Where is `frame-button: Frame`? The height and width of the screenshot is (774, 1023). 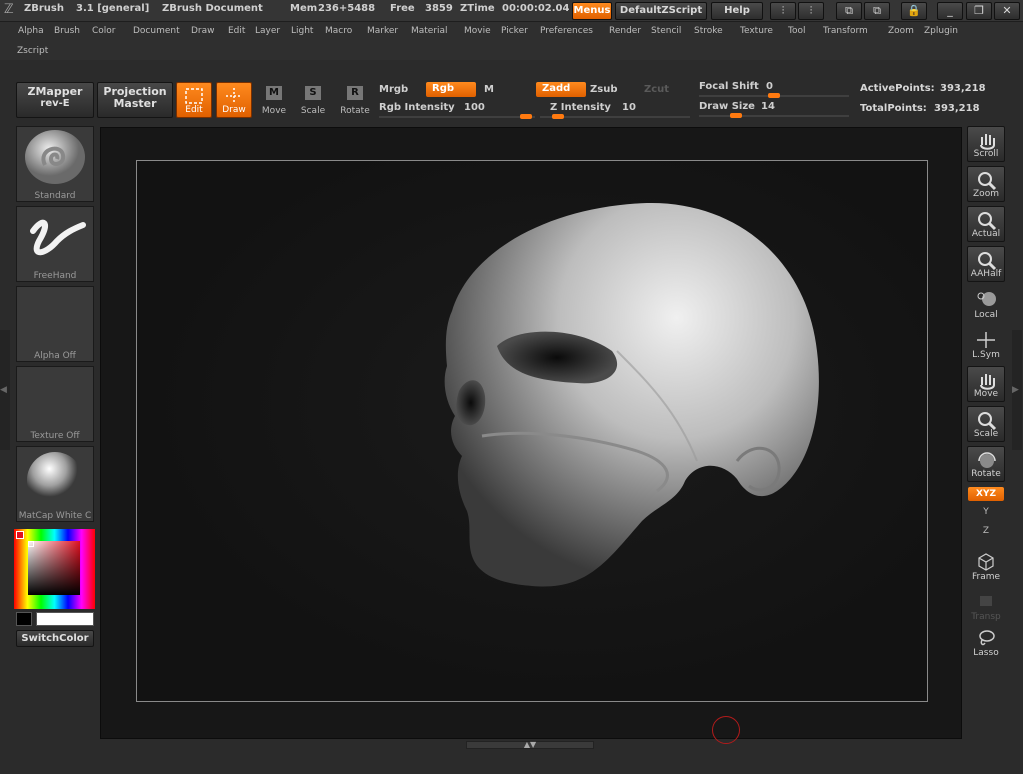 frame-button: Frame is located at coordinates (986, 566).